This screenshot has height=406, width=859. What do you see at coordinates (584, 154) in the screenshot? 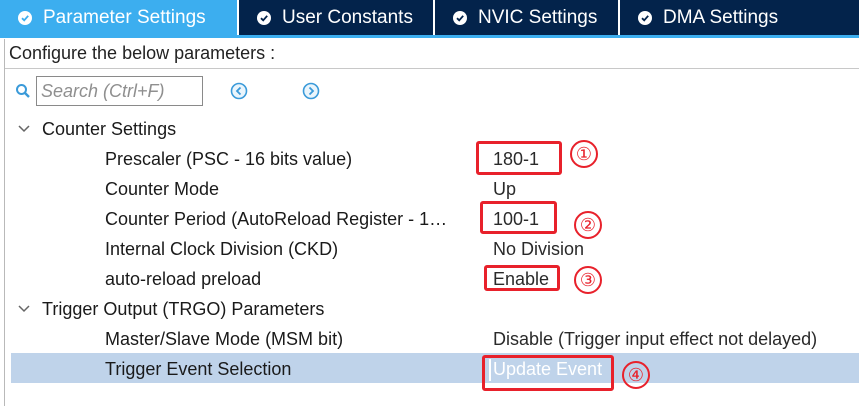
I see `annotation-marker: ①` at bounding box center [584, 154].